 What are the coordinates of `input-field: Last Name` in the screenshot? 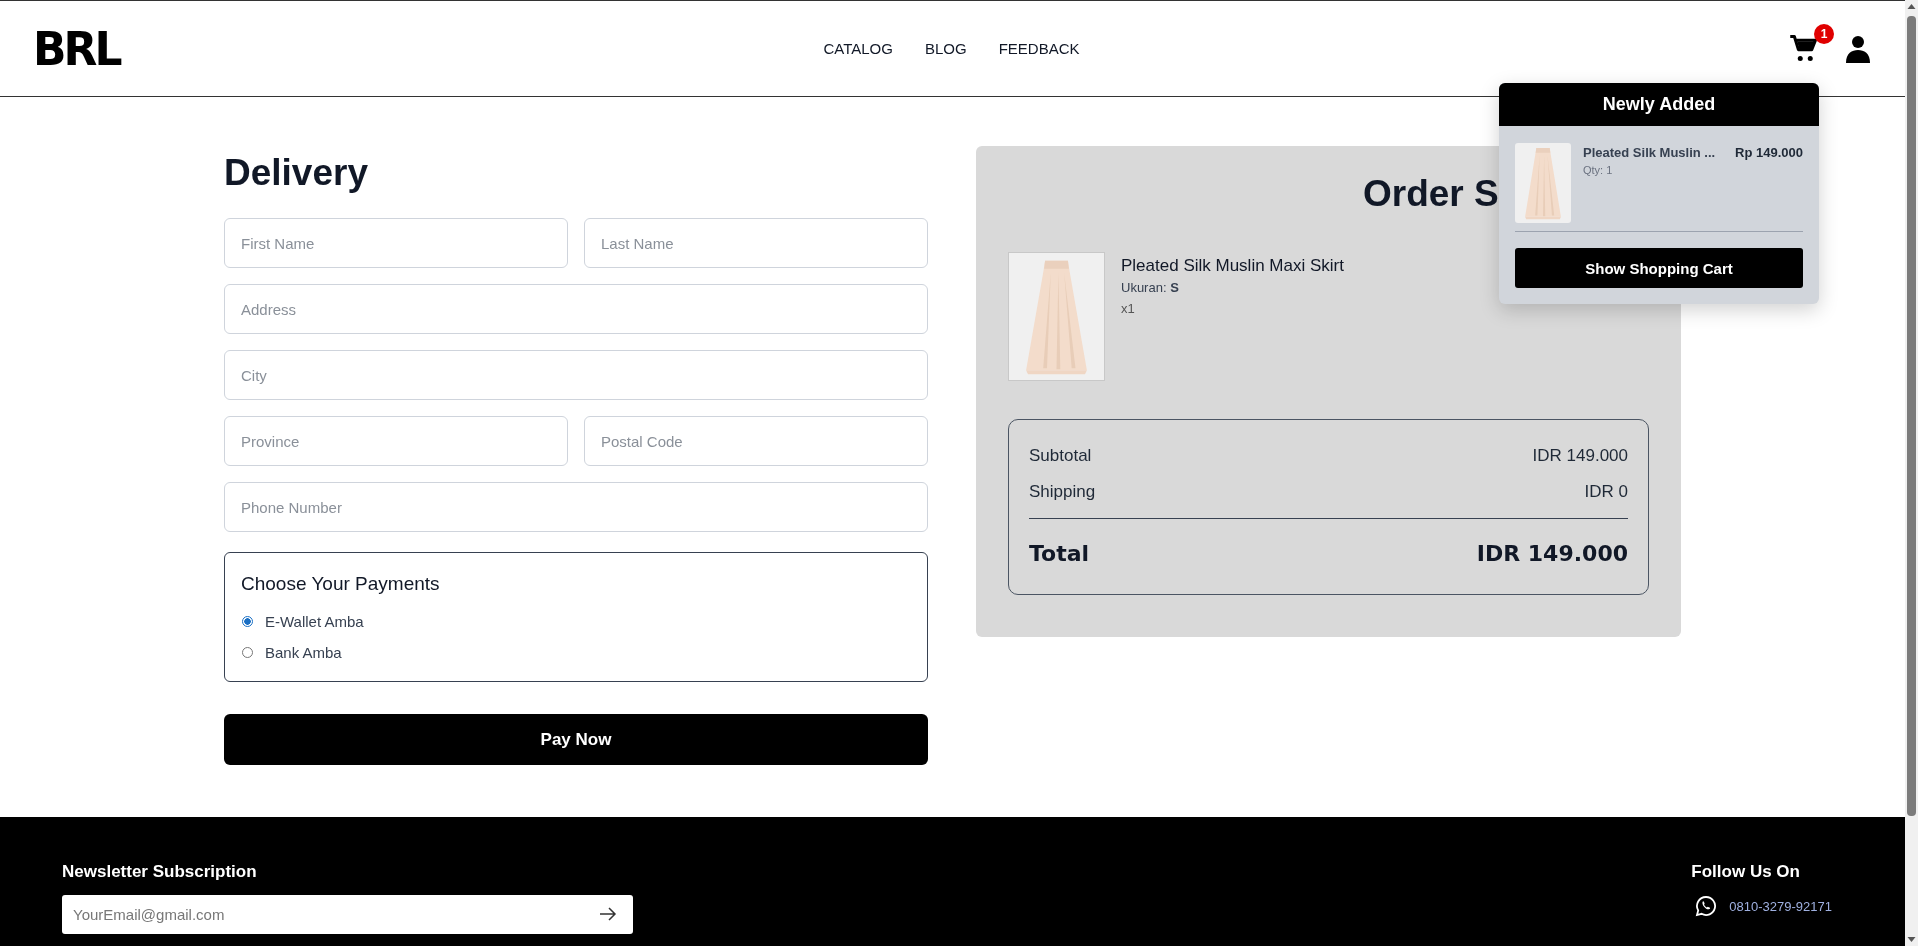 It's located at (756, 243).